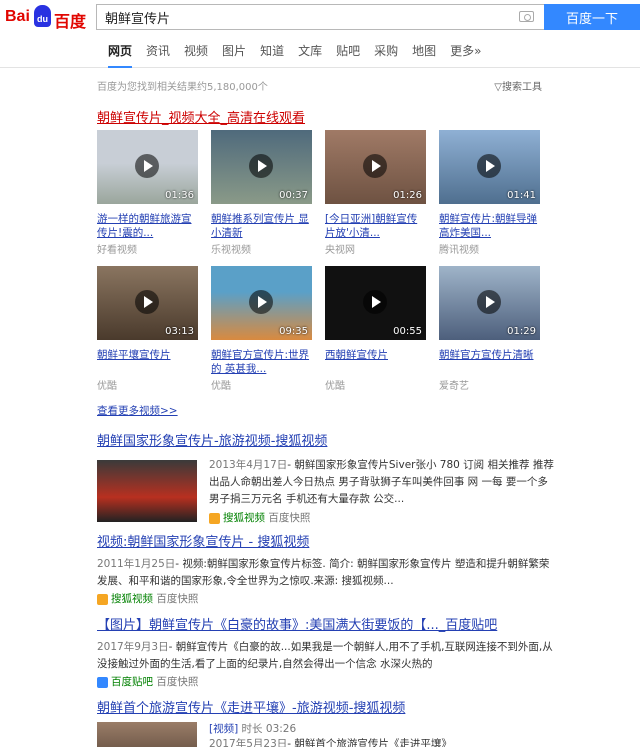  I want to click on video-thumbnail: 01:26, so click(375, 167).